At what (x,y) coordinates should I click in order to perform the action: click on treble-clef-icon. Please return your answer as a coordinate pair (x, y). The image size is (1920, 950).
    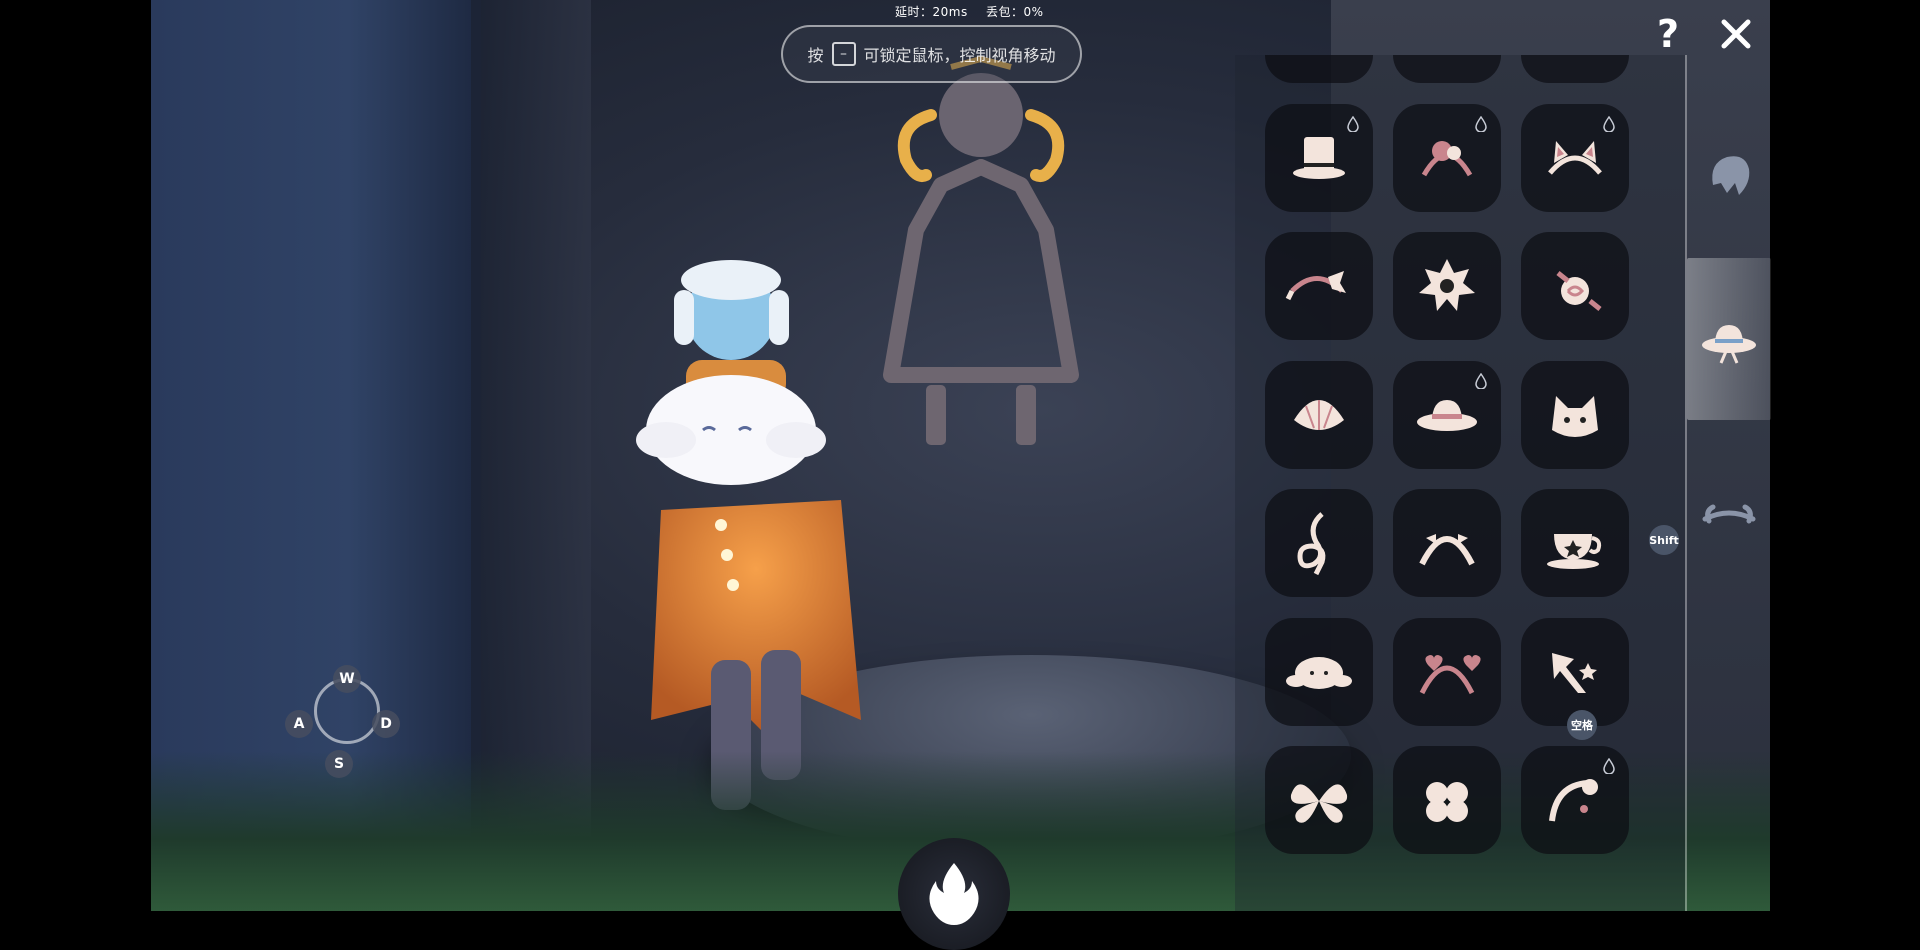
    Looking at the image, I should click on (1311, 544).